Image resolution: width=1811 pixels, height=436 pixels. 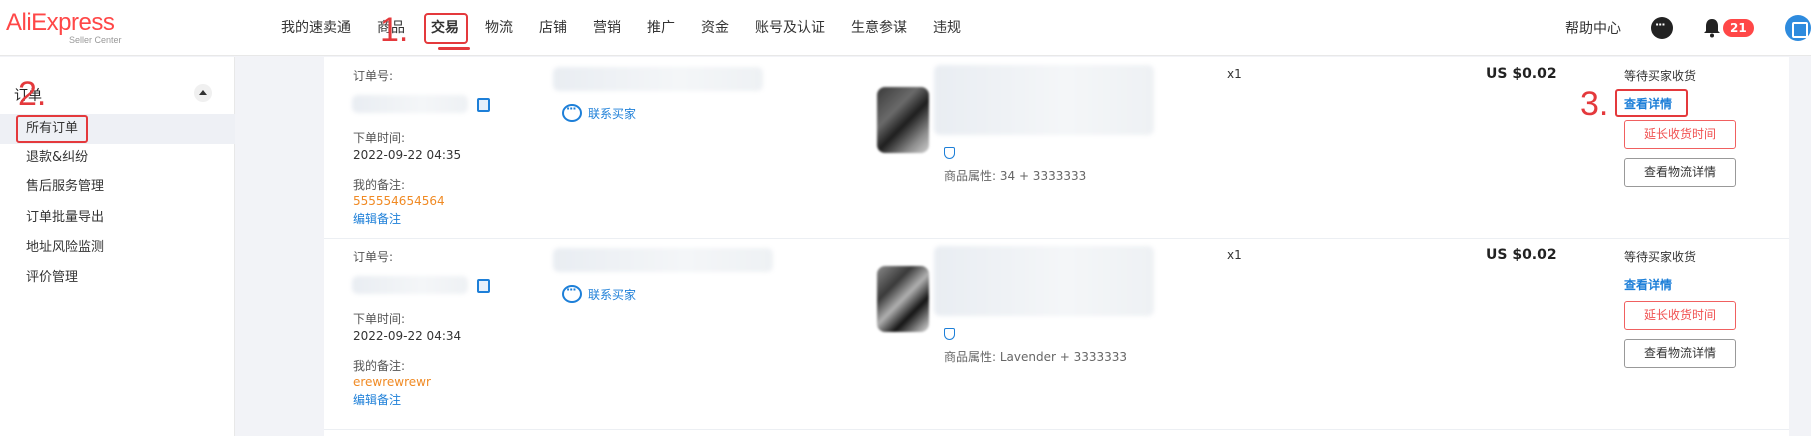 I want to click on message-icon, so click(x=1662, y=28).